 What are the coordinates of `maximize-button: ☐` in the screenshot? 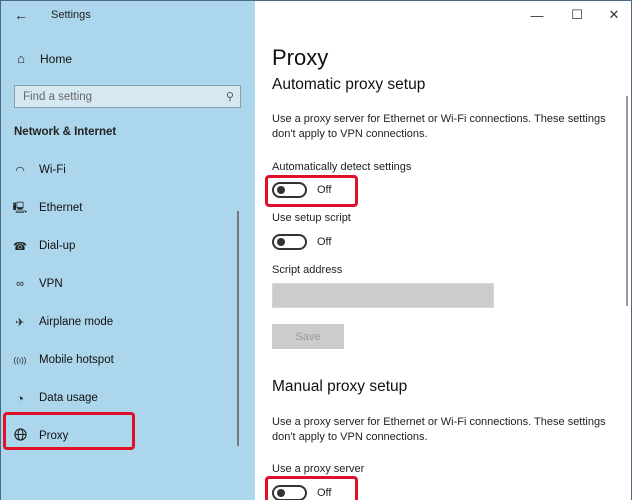 It's located at (577, 15).